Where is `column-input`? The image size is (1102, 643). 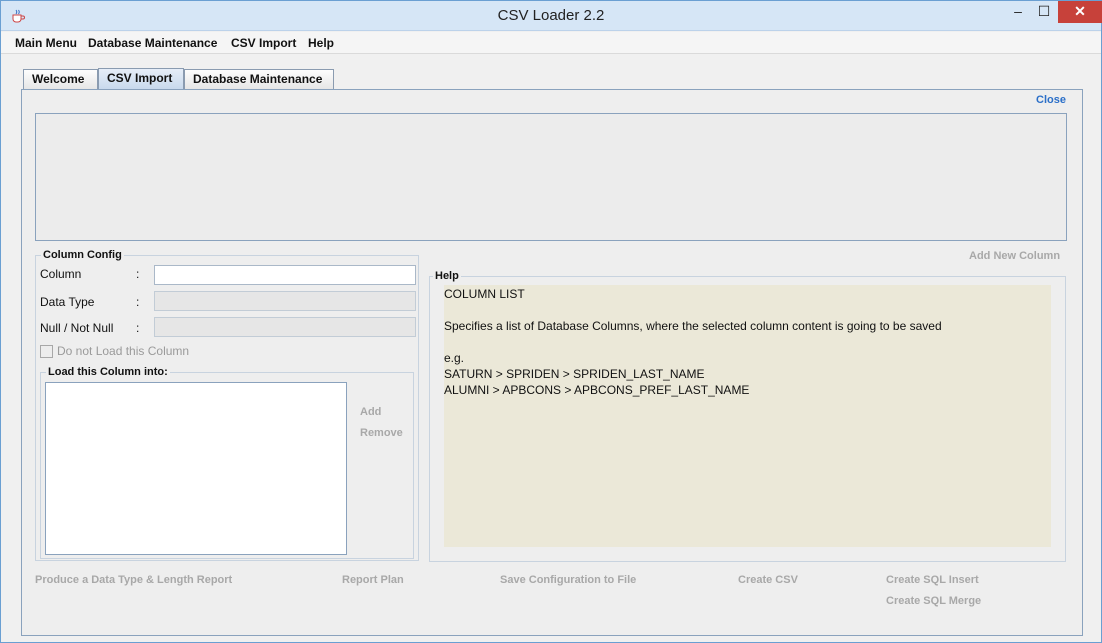
column-input is located at coordinates (285, 275).